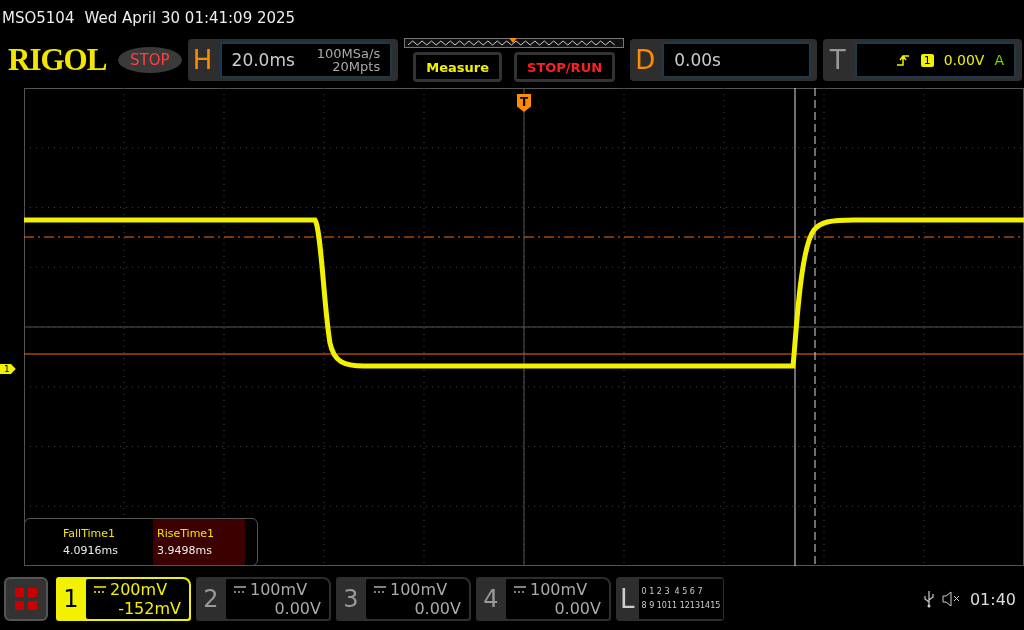 The height and width of the screenshot is (630, 1024). What do you see at coordinates (928, 599) in the screenshot?
I see `usb-icon` at bounding box center [928, 599].